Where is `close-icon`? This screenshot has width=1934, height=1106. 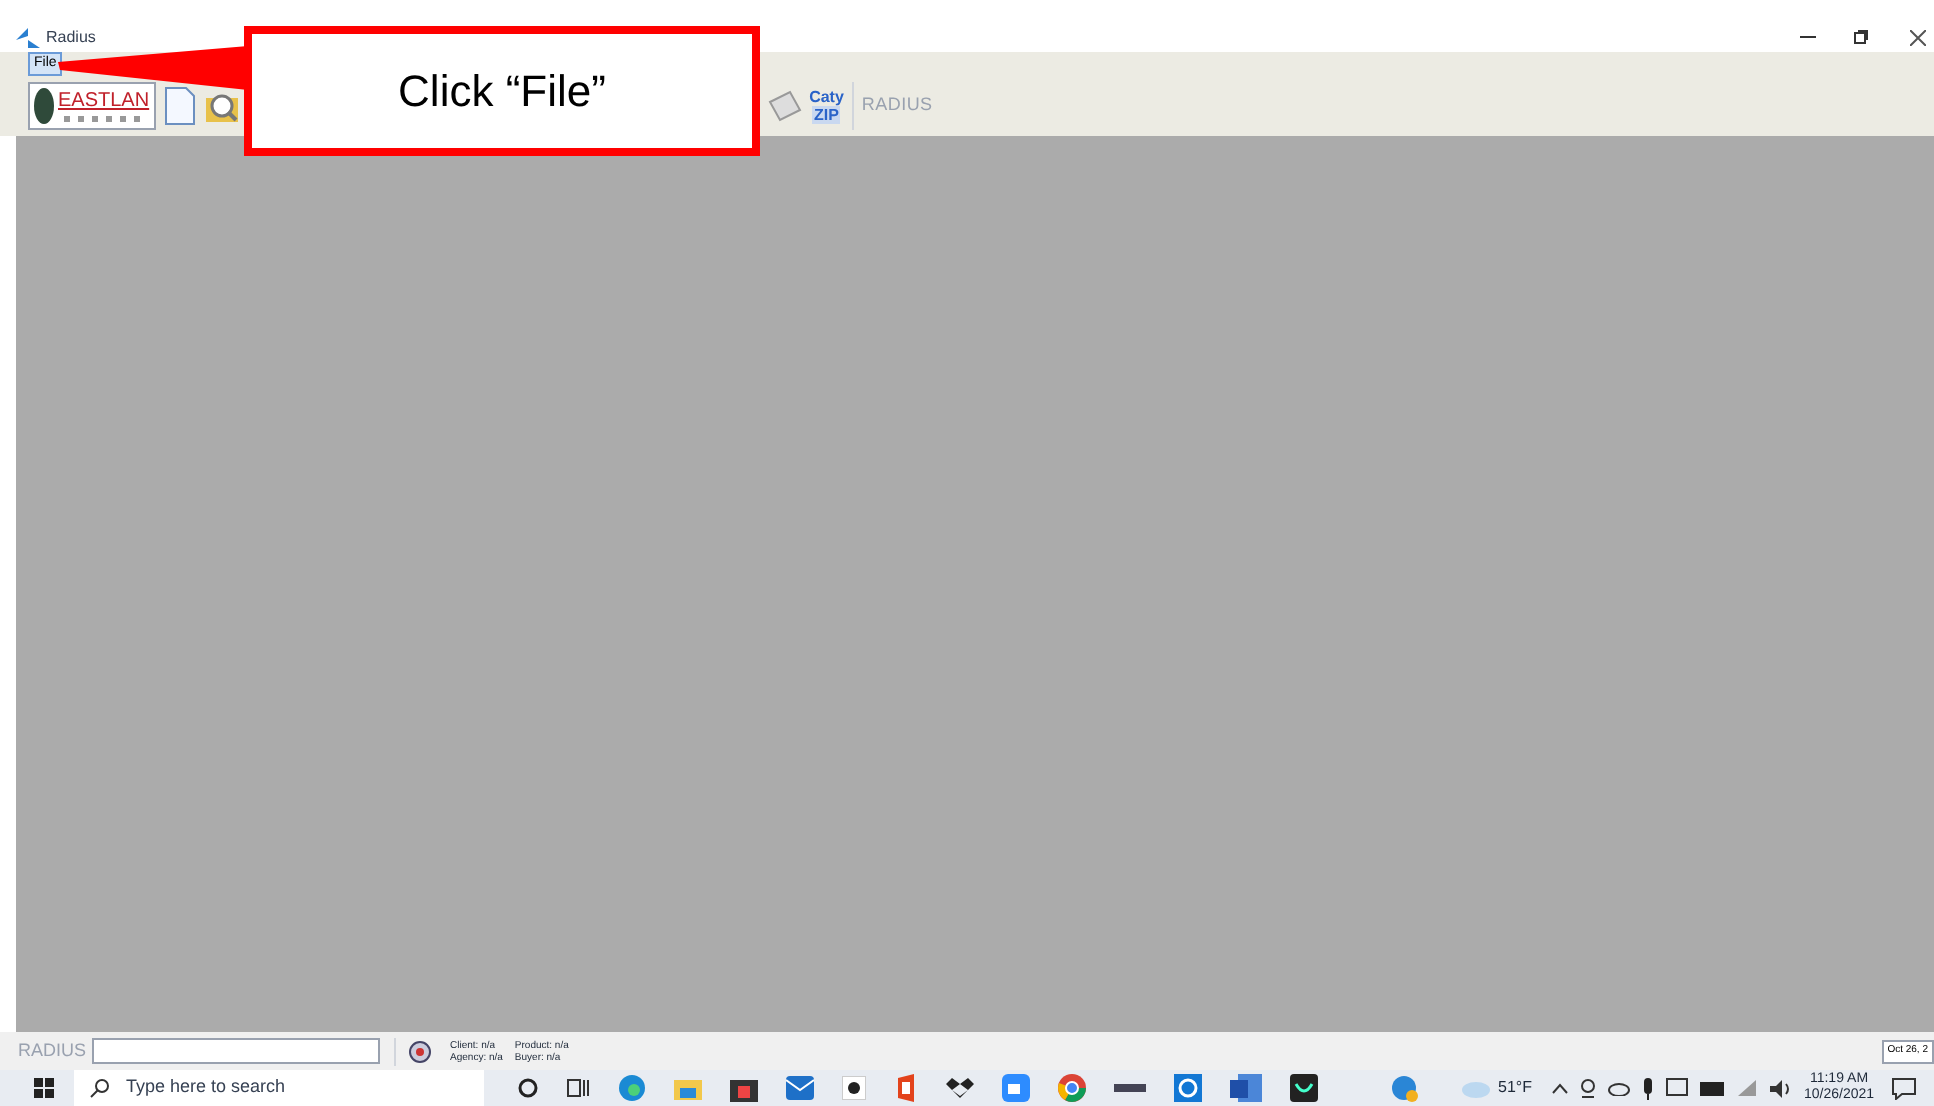
close-icon is located at coordinates (1918, 37).